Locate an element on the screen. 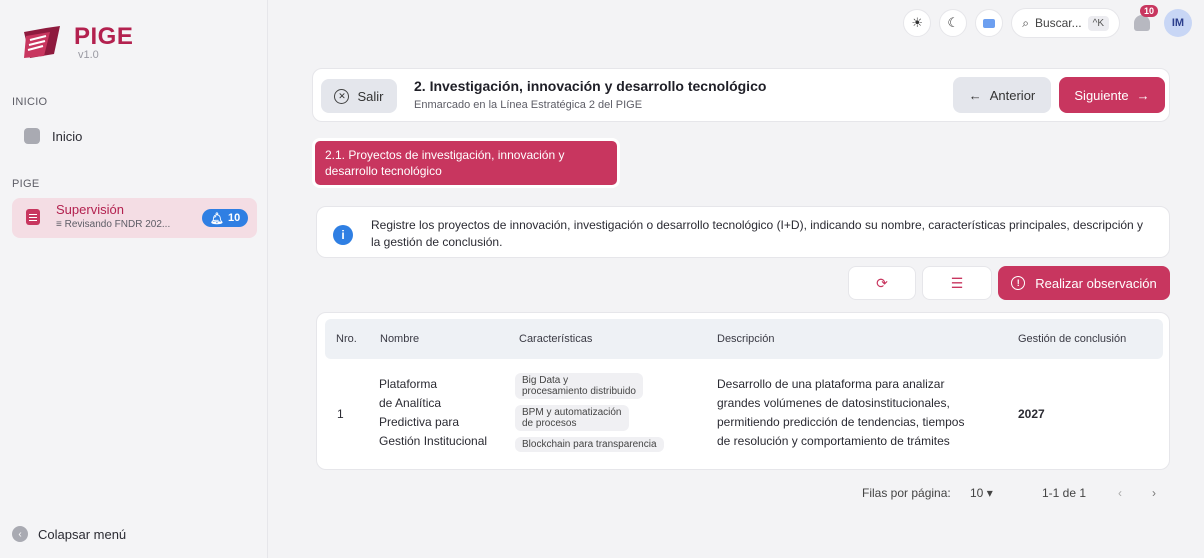 Image resolution: width=1204 pixels, height=558 pixels. column-header: Características is located at coordinates (556, 339).